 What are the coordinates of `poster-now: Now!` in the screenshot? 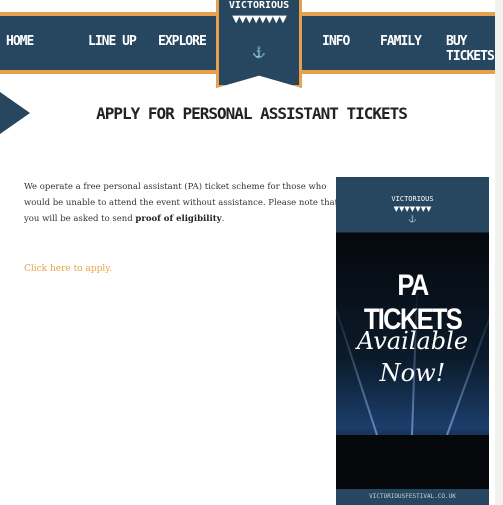 It's located at (412, 373).